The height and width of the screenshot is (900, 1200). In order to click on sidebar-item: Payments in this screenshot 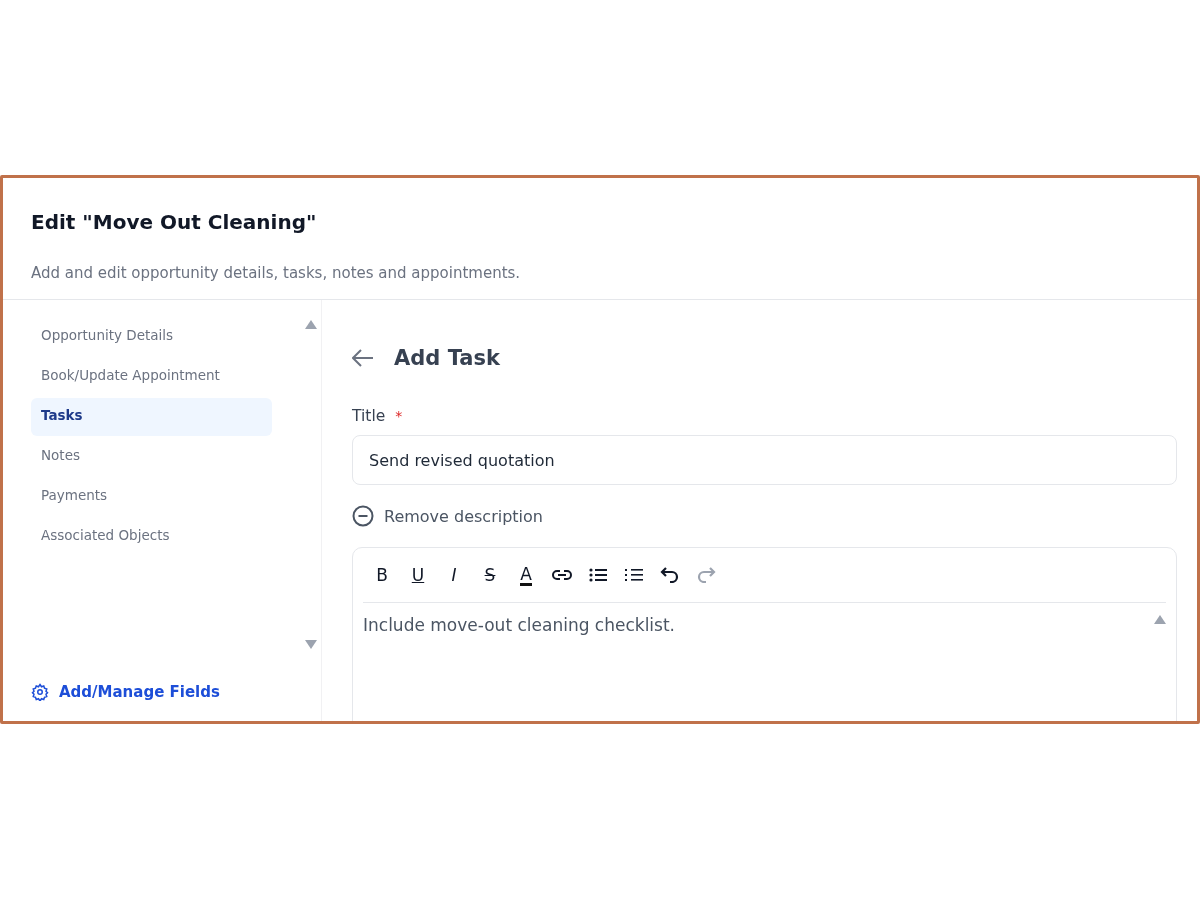, I will do `click(151, 497)`.